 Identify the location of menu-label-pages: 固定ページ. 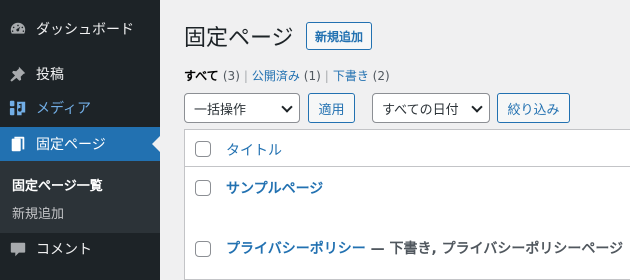
(71, 145).